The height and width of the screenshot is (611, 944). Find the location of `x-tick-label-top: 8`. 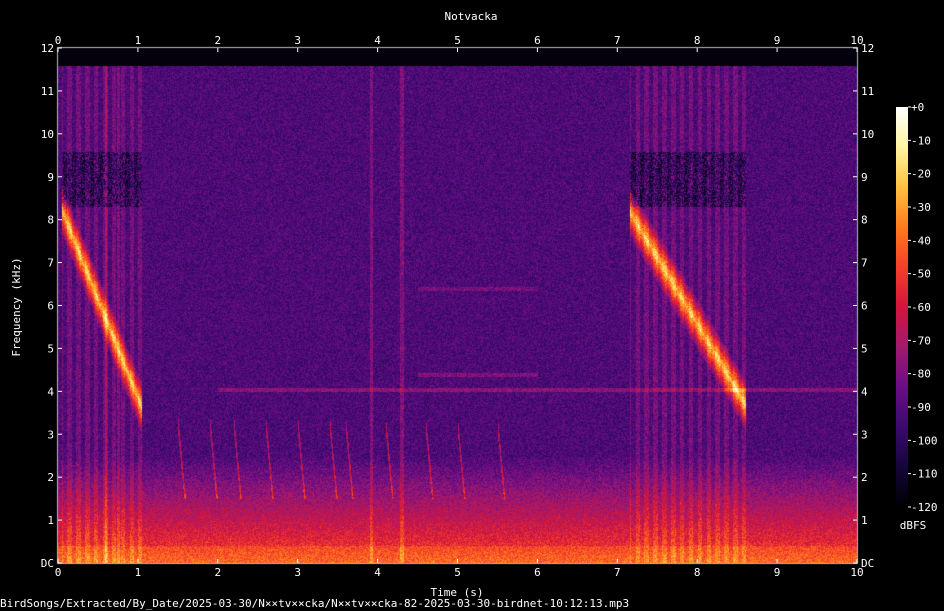

x-tick-label-top: 8 is located at coordinates (697, 40).